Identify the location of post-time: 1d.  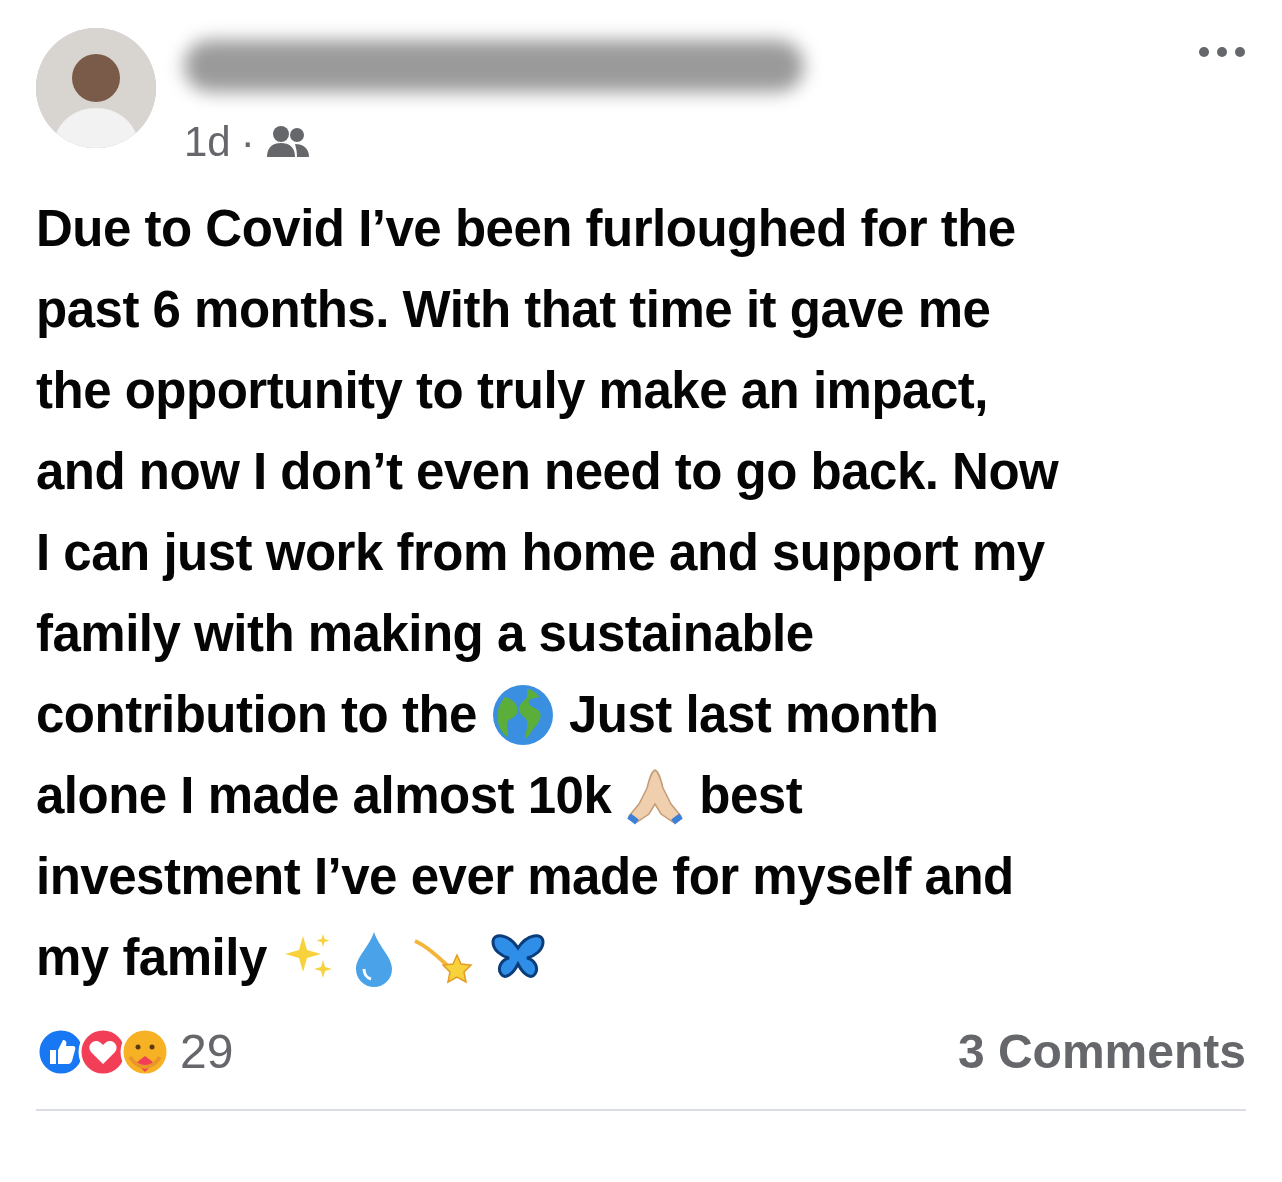
(207, 142).